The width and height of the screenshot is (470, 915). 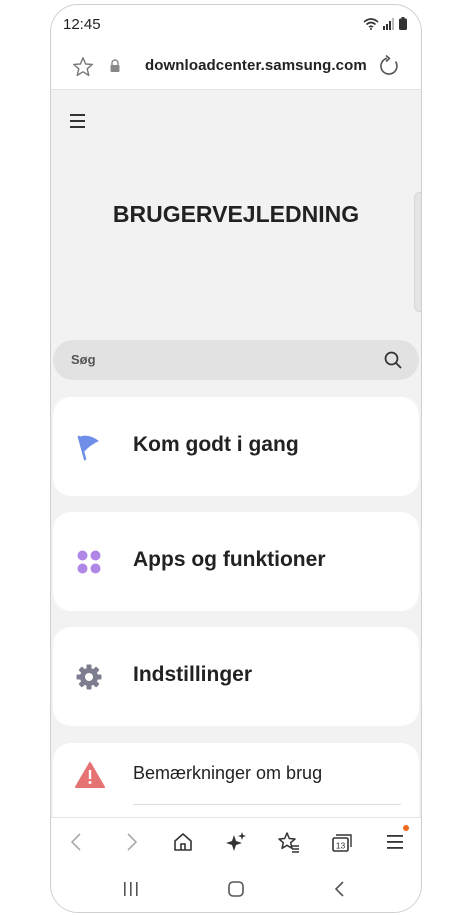 What do you see at coordinates (236, 360) in the screenshot?
I see `search-input: Søg` at bounding box center [236, 360].